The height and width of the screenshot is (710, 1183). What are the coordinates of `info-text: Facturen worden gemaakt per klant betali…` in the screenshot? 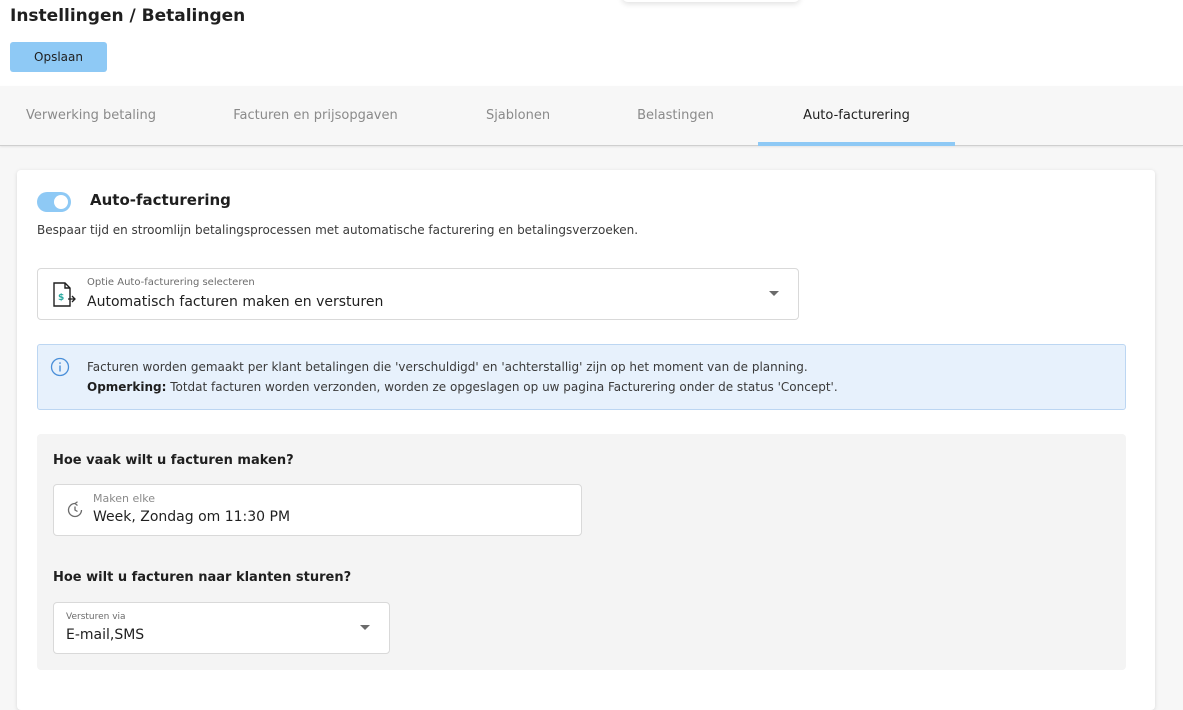 It's located at (447, 367).